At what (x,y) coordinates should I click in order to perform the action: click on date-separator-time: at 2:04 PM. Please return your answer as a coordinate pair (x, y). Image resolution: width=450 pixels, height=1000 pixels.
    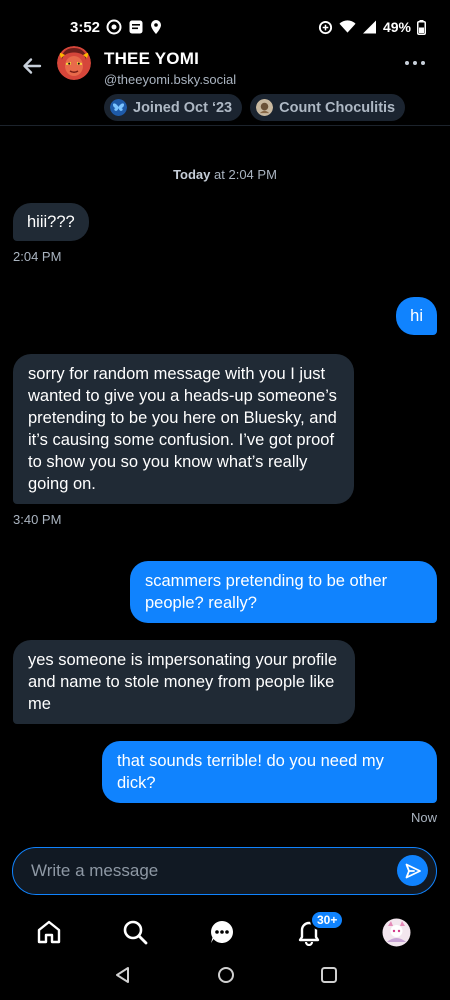
    Looking at the image, I should click on (245, 174).